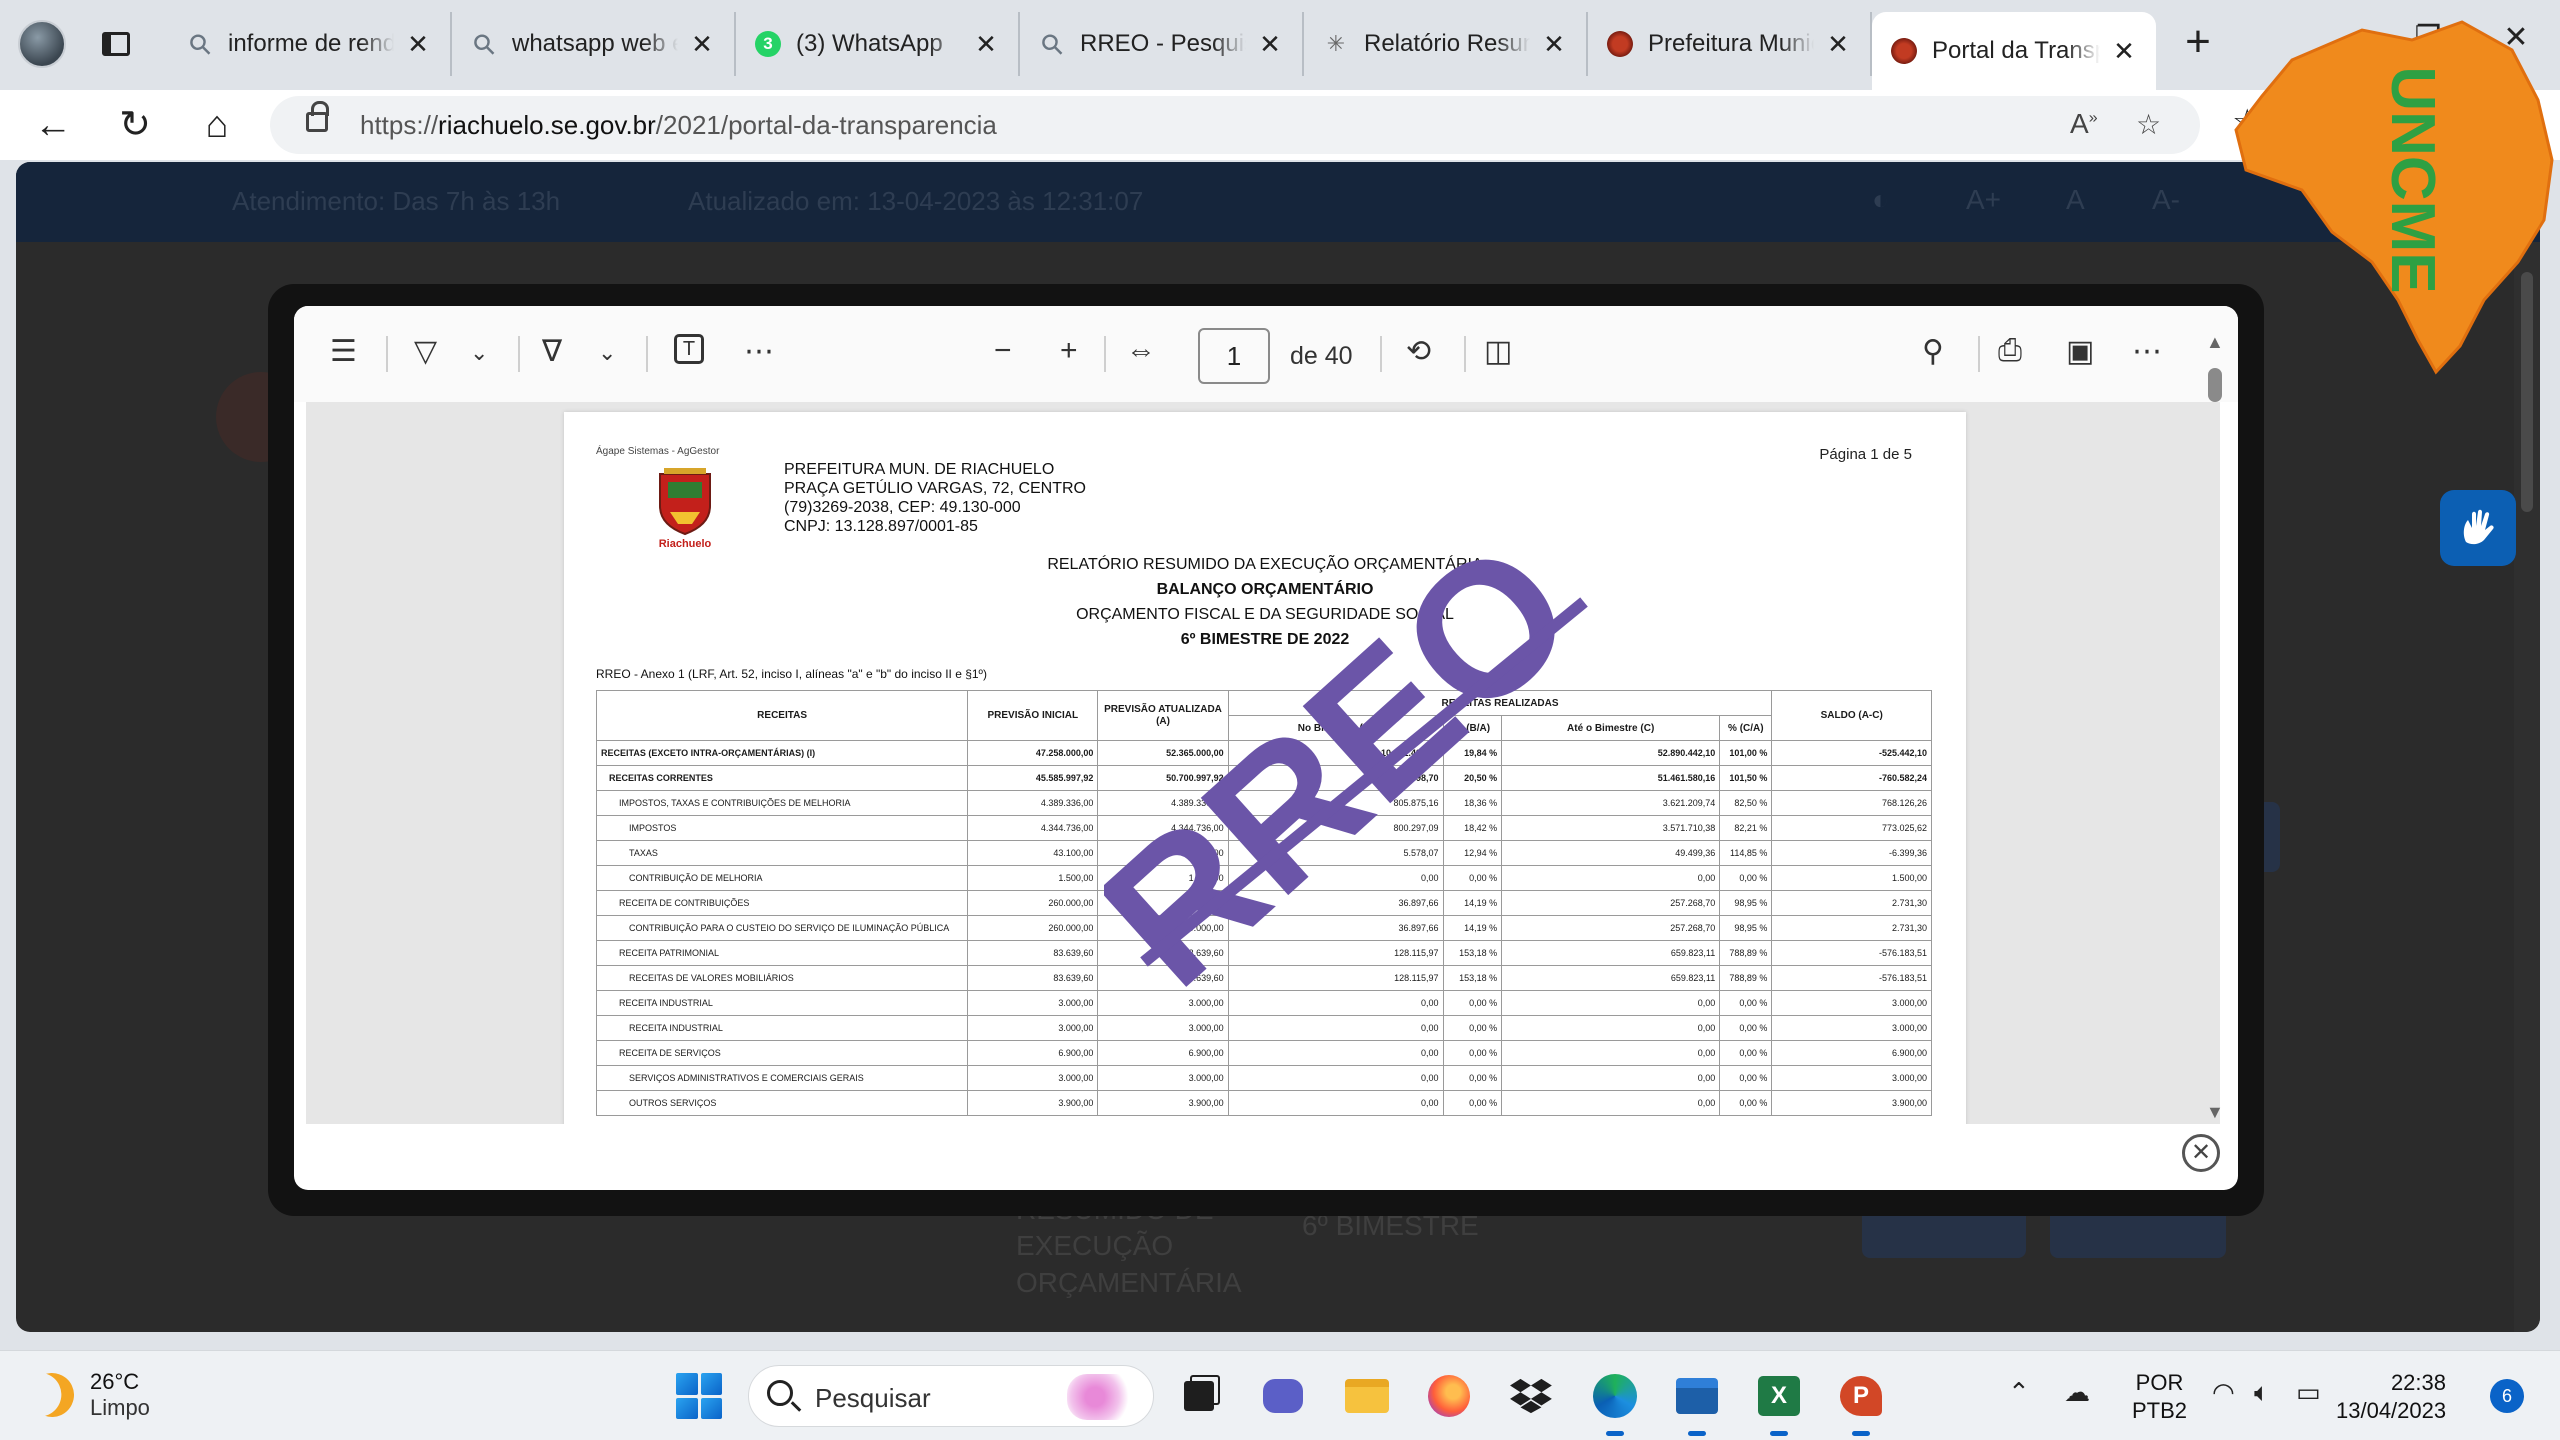 This screenshot has width=2560, height=1440. I want to click on wifi-icon: ◠, so click(2223, 1392).